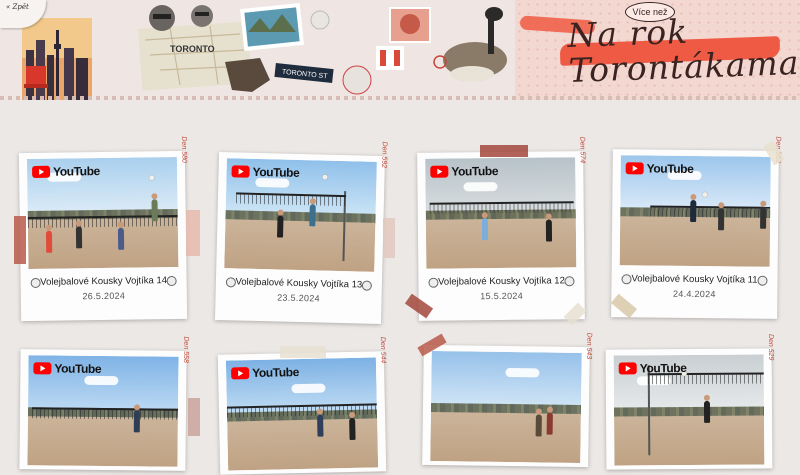 Image resolution: width=800 pixels, height=475 pixels. I want to click on day-tag: Den 558, so click(185, 349).